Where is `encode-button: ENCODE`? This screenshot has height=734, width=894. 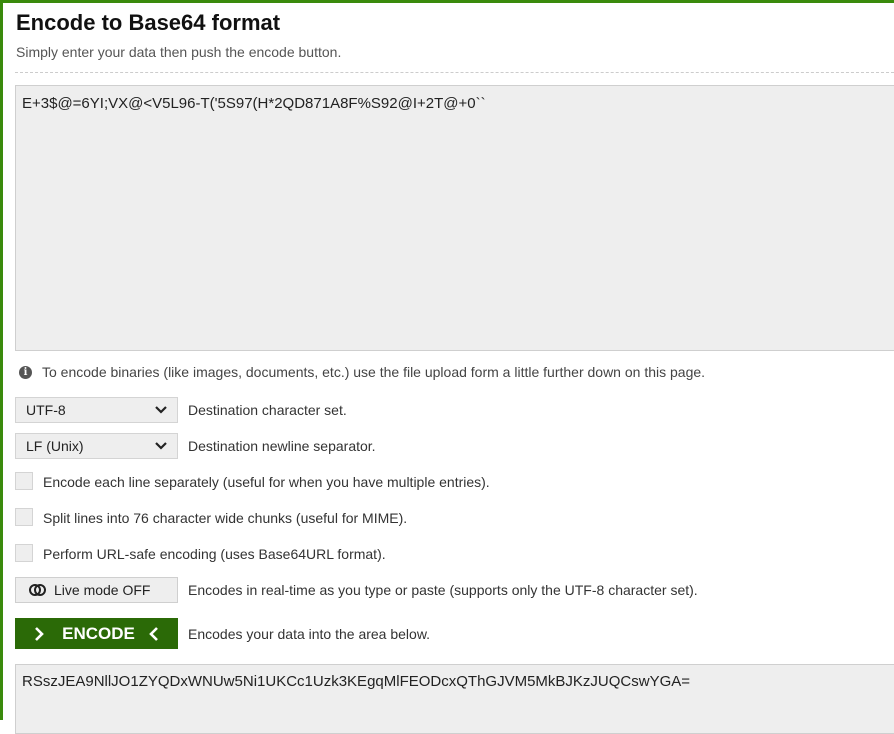
encode-button: ENCODE is located at coordinates (96, 633).